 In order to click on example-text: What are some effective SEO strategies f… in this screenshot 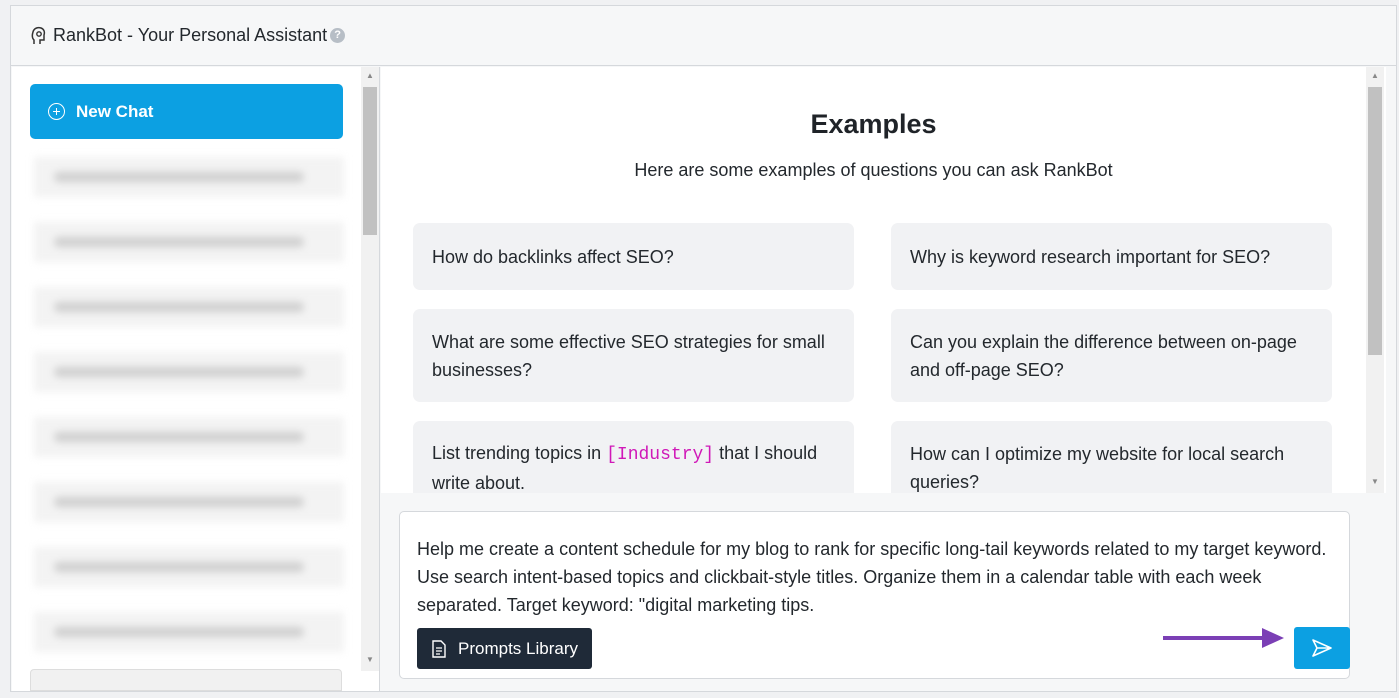, I will do `click(628, 355)`.